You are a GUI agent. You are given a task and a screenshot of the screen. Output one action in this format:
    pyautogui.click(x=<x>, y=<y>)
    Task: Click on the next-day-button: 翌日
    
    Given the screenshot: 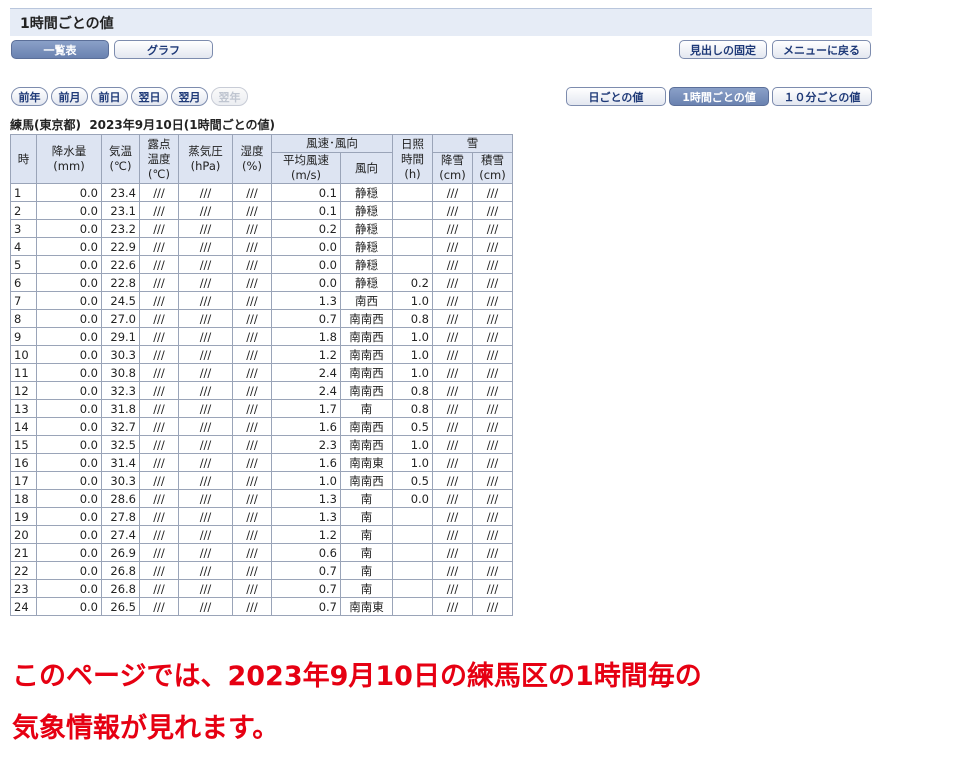 What is the action you would take?
    pyautogui.click(x=149, y=96)
    